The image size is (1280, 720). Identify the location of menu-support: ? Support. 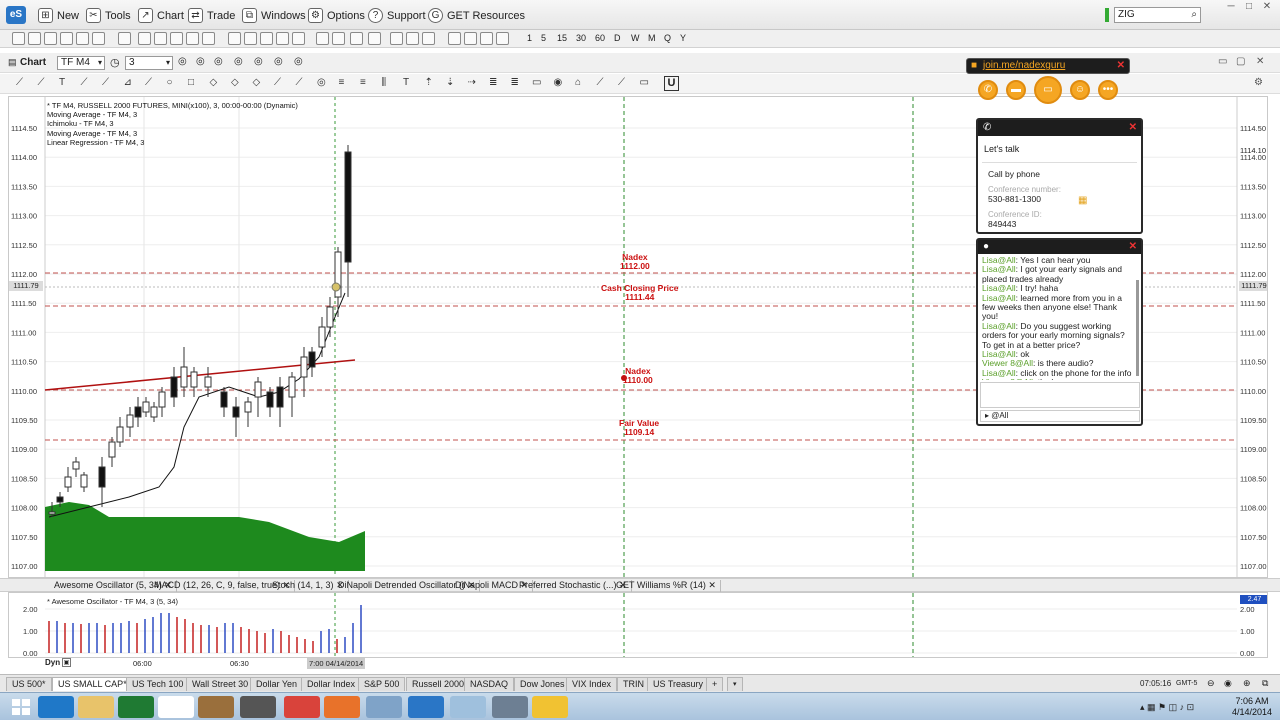
(397, 15).